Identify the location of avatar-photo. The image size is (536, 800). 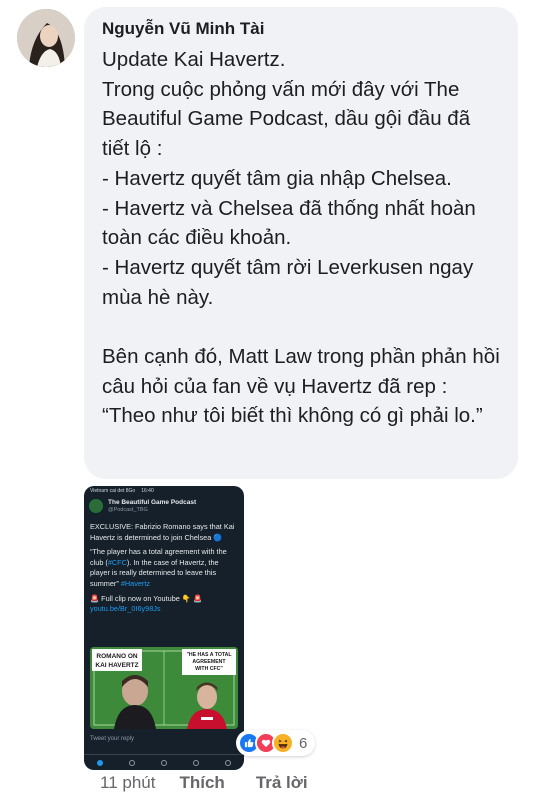
(46, 38).